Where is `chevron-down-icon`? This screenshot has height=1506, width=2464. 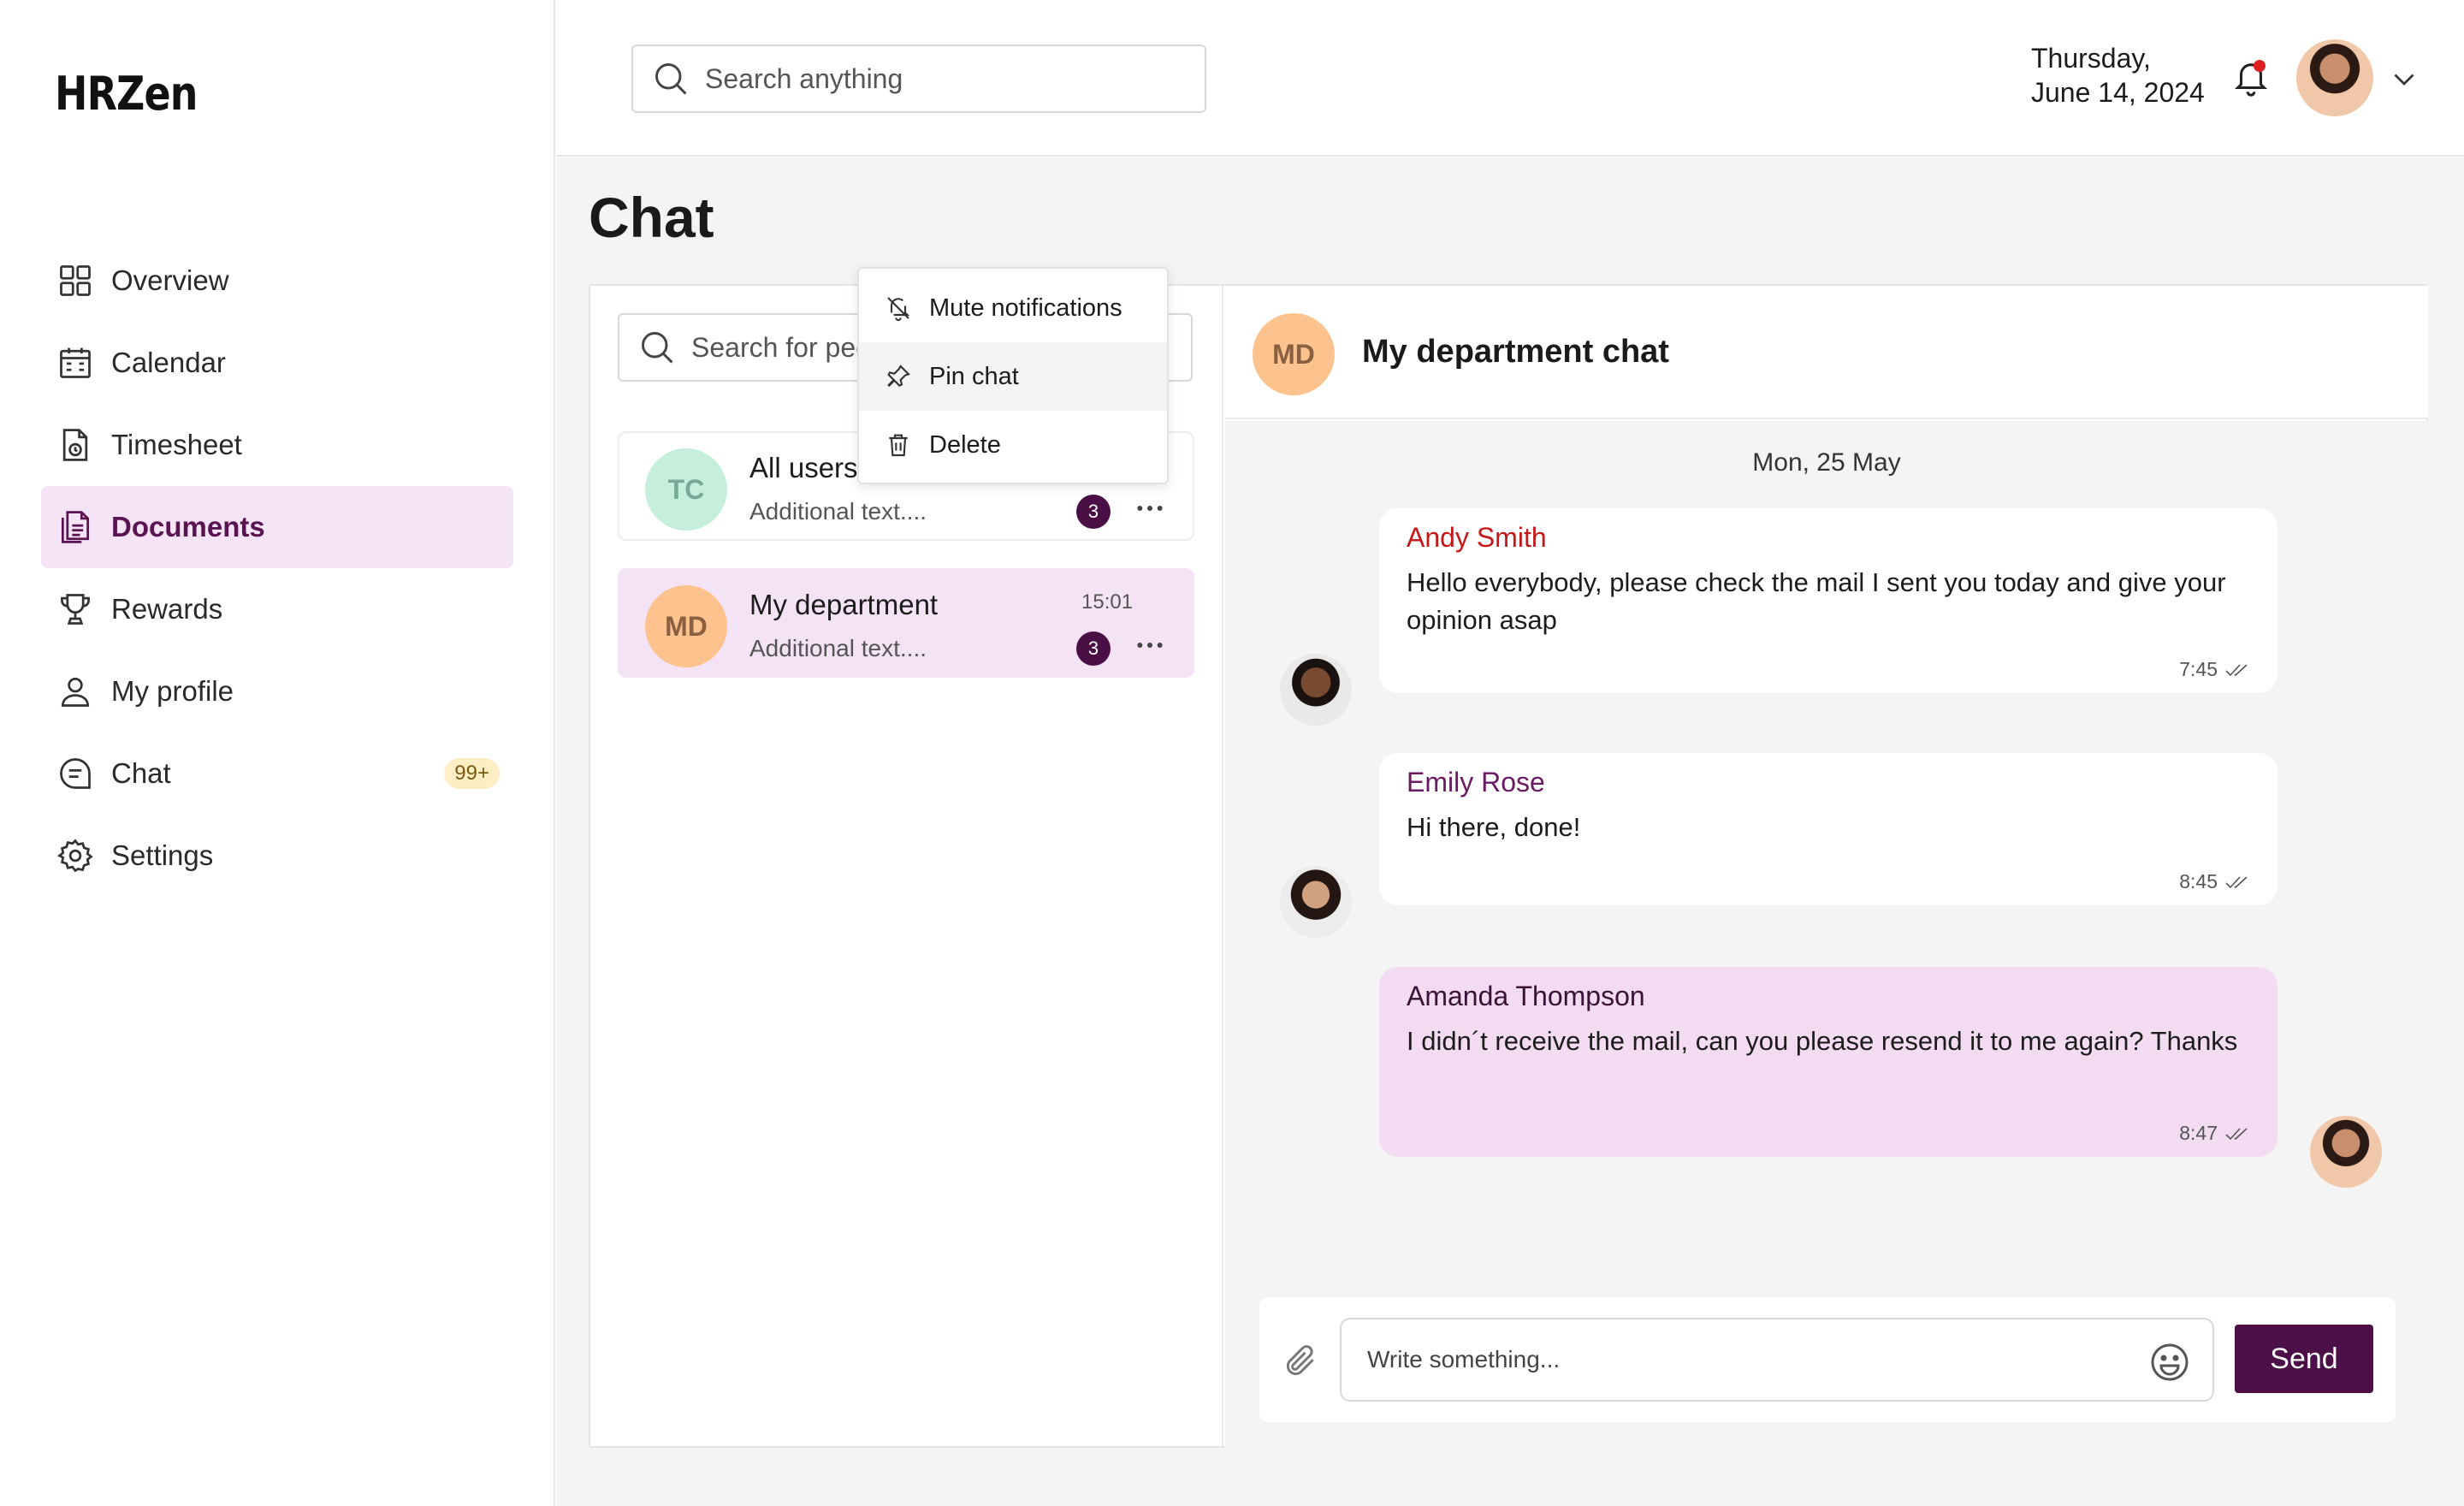 chevron-down-icon is located at coordinates (2404, 79).